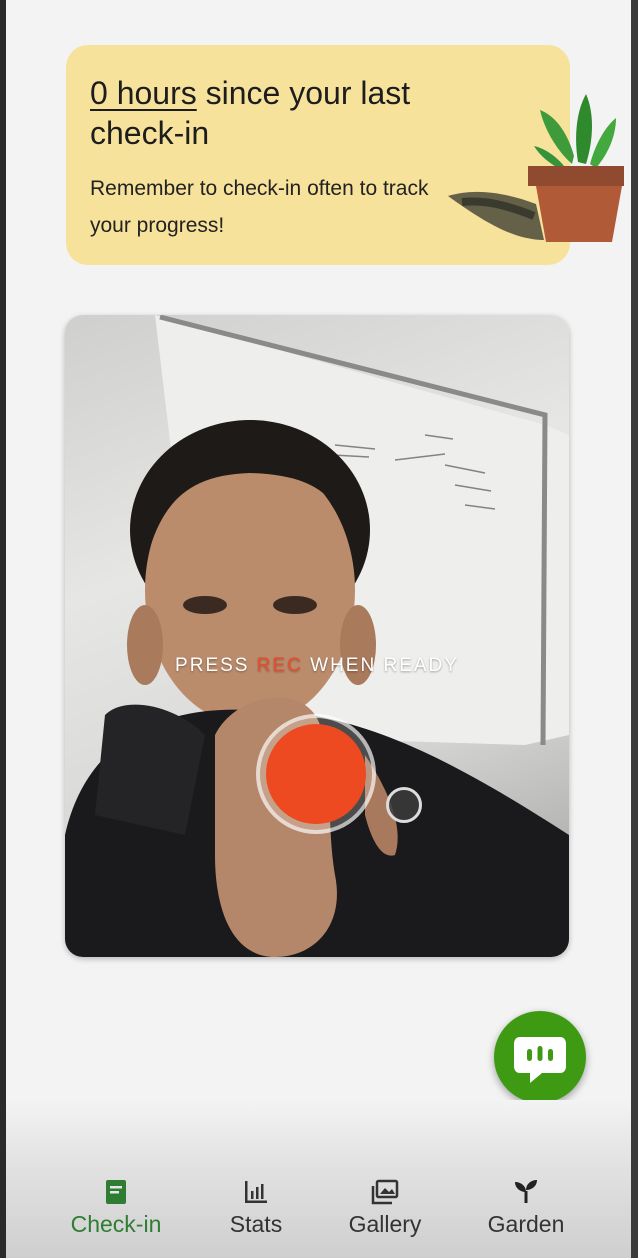  I want to click on image-icon, so click(385, 1192).